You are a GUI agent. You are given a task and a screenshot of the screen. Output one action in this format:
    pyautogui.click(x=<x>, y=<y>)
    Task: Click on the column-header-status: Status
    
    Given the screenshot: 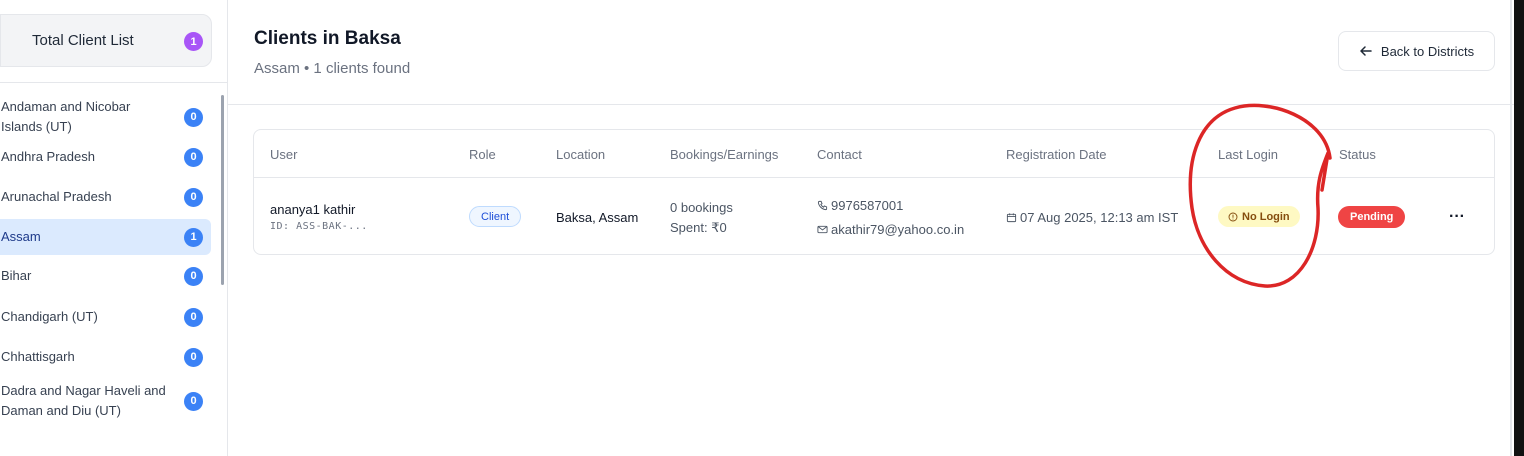 What is the action you would take?
    pyautogui.click(x=1357, y=154)
    